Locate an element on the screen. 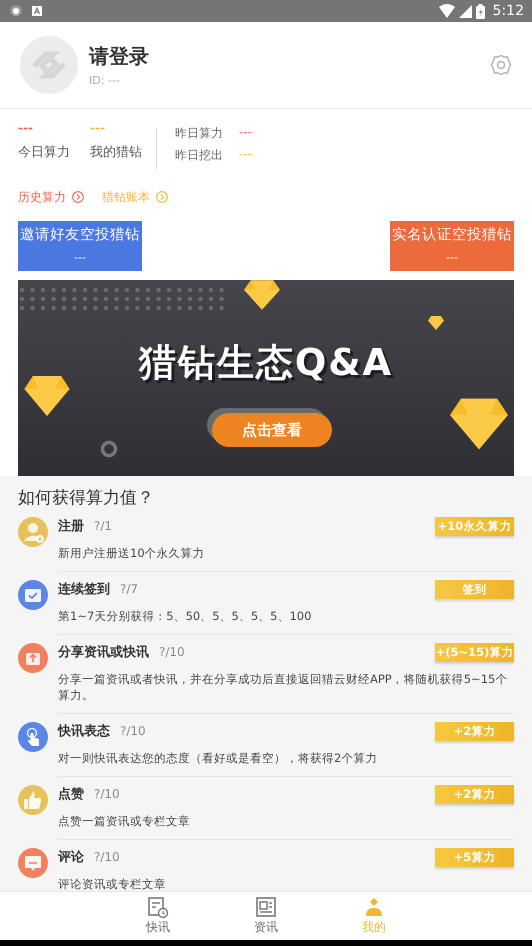 The image size is (532, 946). avatar-logo-icon is located at coordinates (49, 65).